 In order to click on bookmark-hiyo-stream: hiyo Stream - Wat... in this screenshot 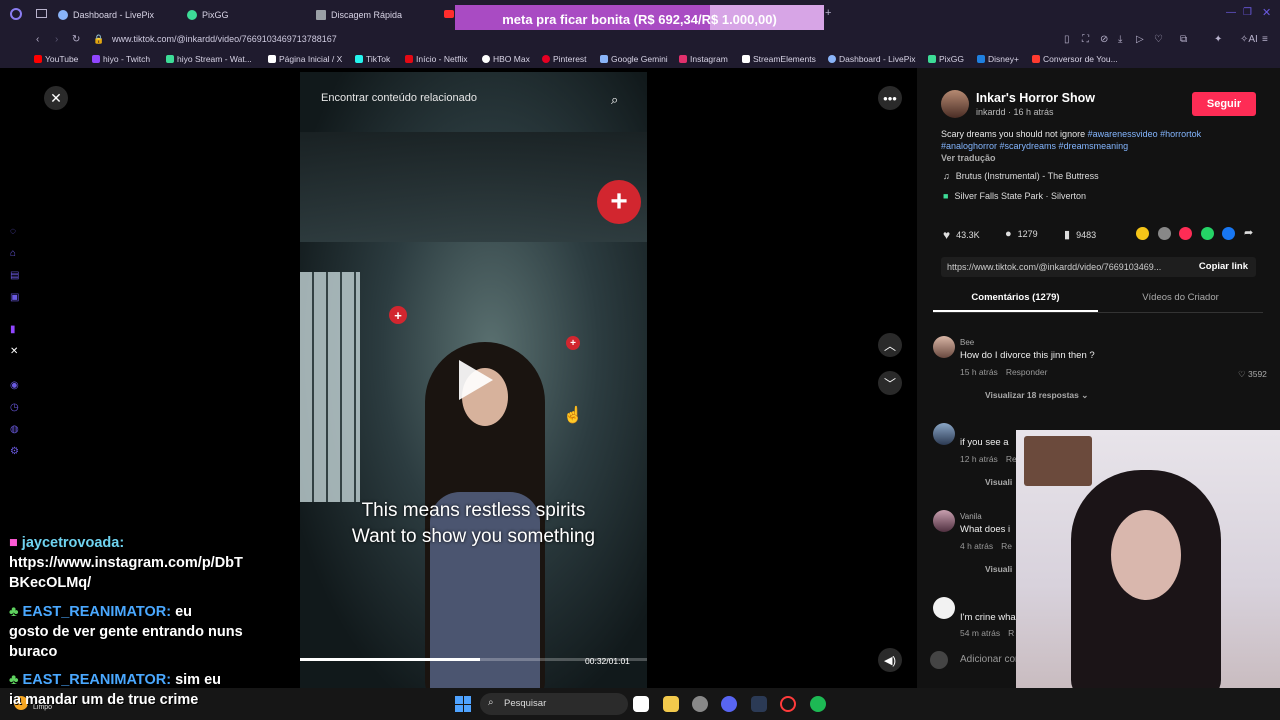, I will do `click(209, 59)`.